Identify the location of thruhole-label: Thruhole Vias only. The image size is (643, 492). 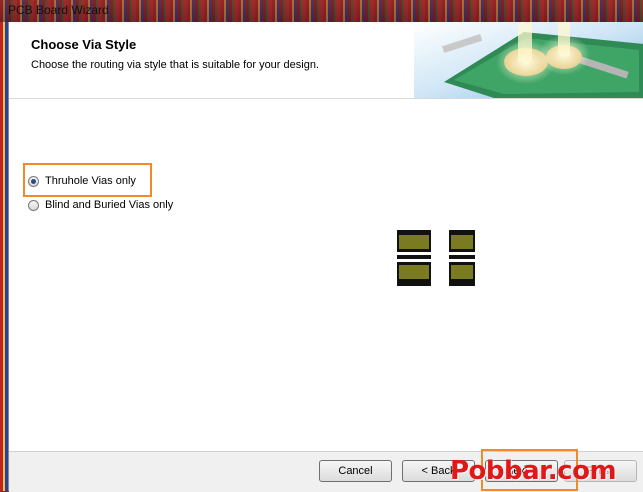
(90, 181).